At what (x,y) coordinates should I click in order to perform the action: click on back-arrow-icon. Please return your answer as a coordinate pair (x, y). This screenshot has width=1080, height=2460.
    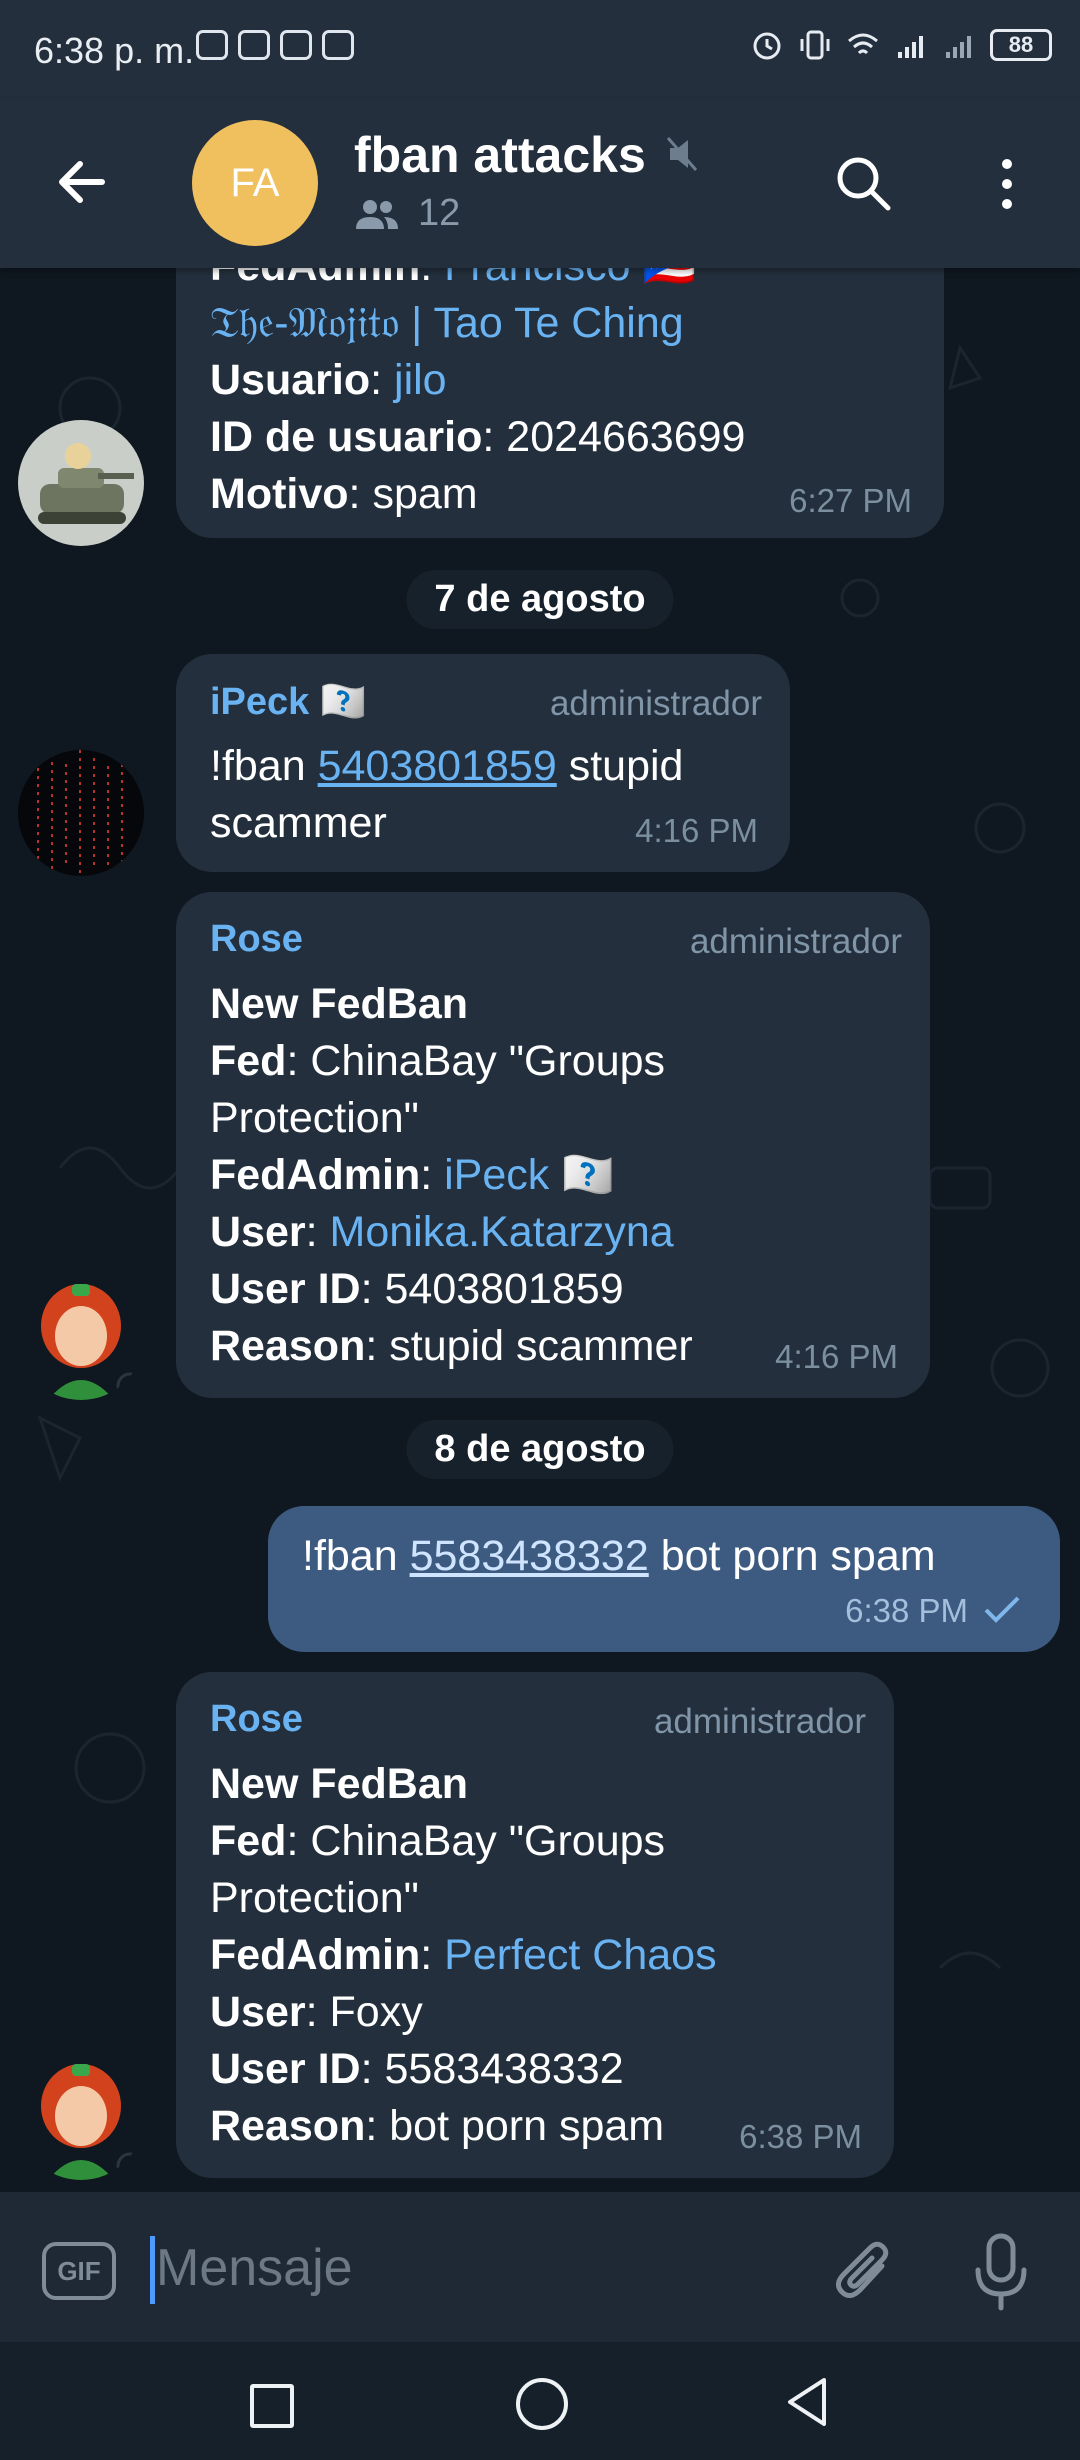
    Looking at the image, I should click on (82, 182).